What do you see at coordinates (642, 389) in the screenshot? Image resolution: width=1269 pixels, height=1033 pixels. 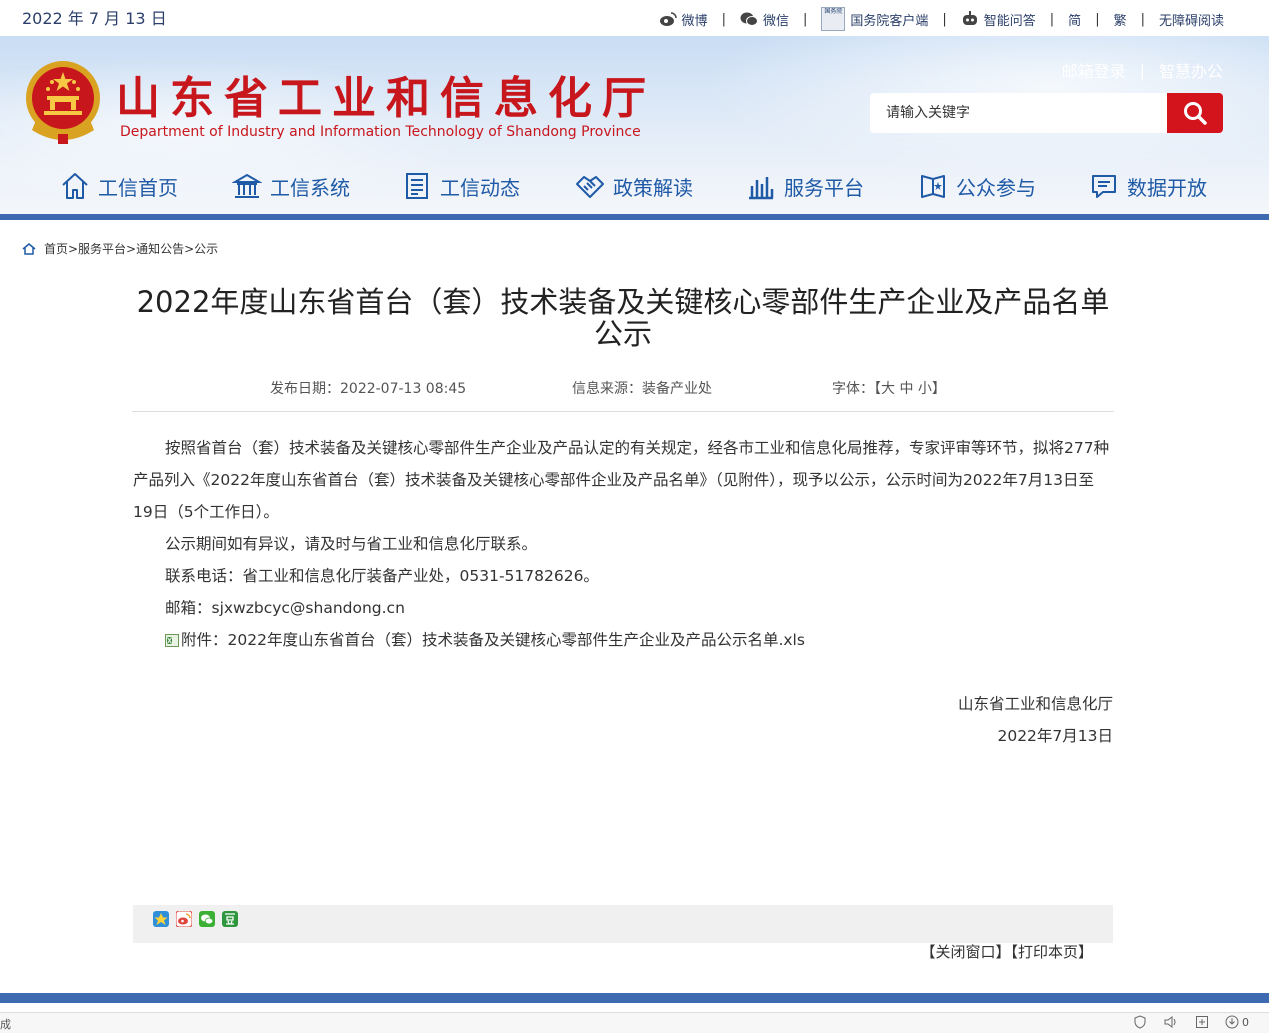 I see `info-source: 信息来源：装备产业处` at bounding box center [642, 389].